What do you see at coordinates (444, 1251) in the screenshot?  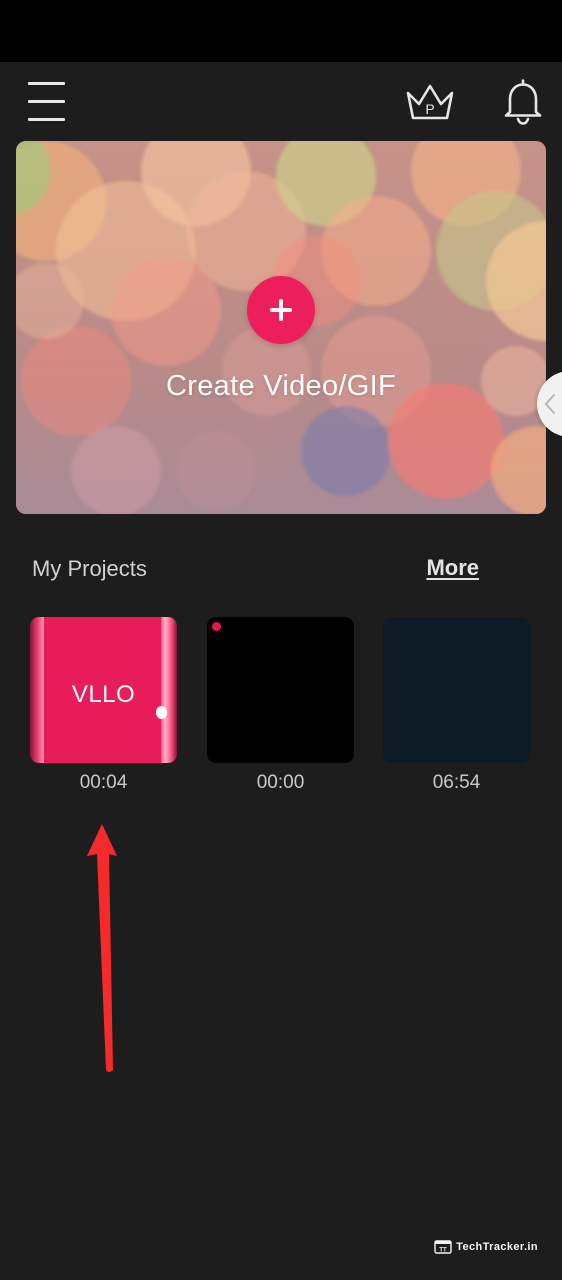 I see `svg-text: TT` at bounding box center [444, 1251].